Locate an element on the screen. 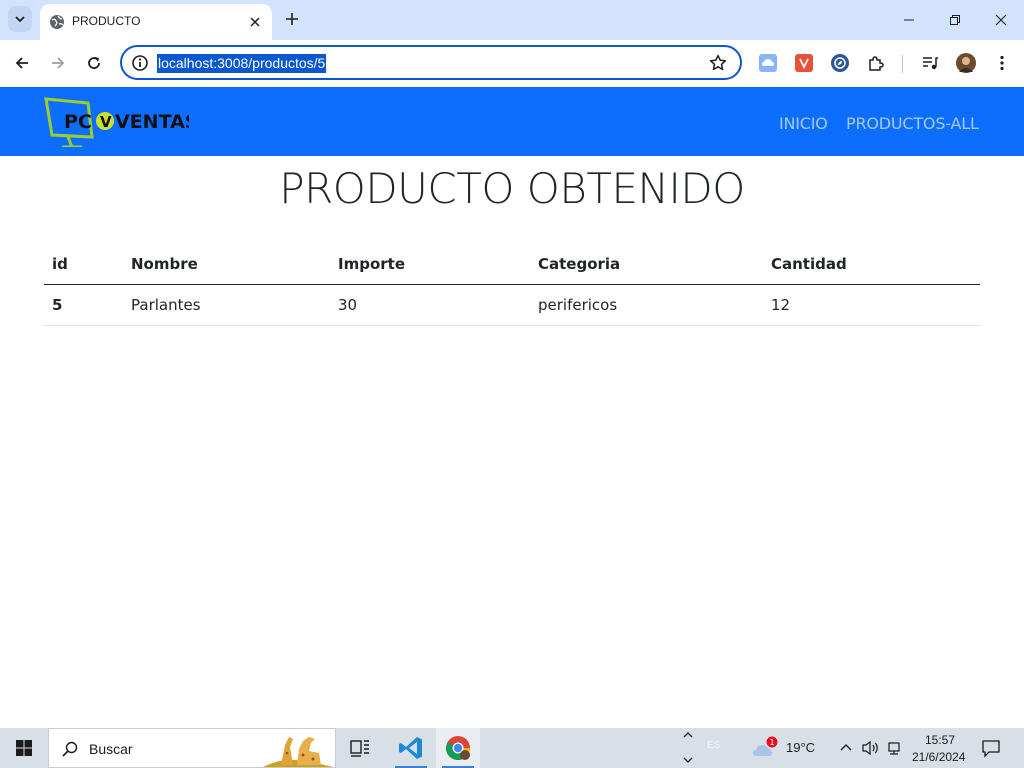 Image resolution: width=1024 pixels, height=768 pixels. browser-tab-strip: PRODUCTO is located at coordinates (512, 20).